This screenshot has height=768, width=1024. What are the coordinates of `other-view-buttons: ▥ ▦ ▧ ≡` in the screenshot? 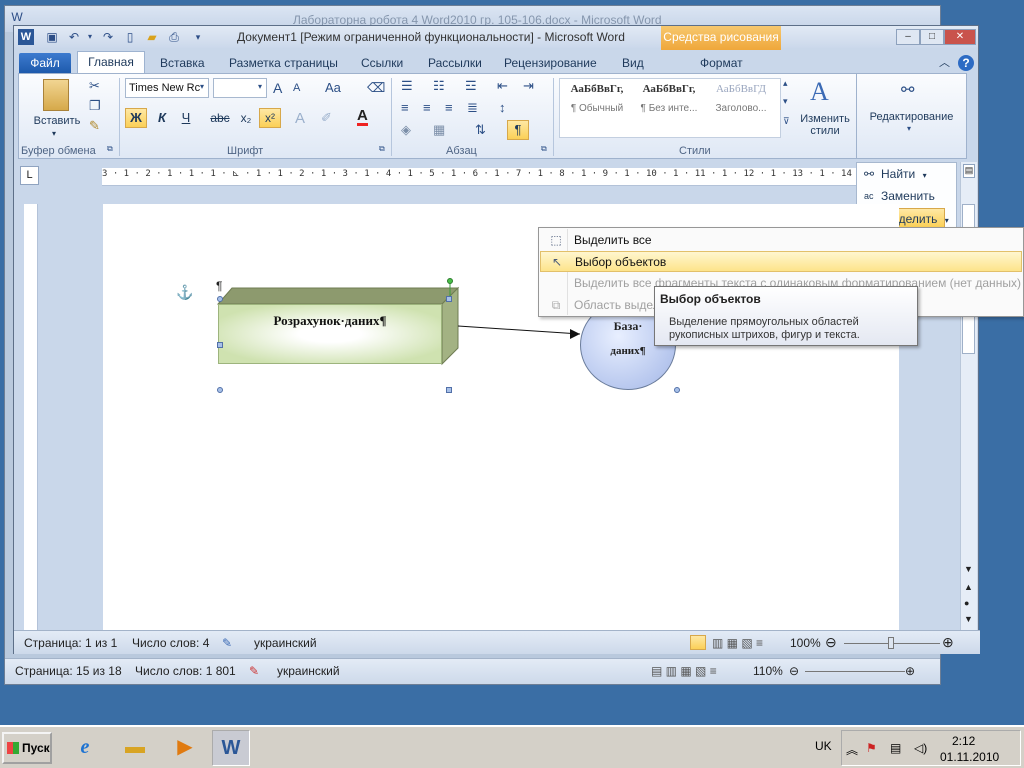 It's located at (737, 643).